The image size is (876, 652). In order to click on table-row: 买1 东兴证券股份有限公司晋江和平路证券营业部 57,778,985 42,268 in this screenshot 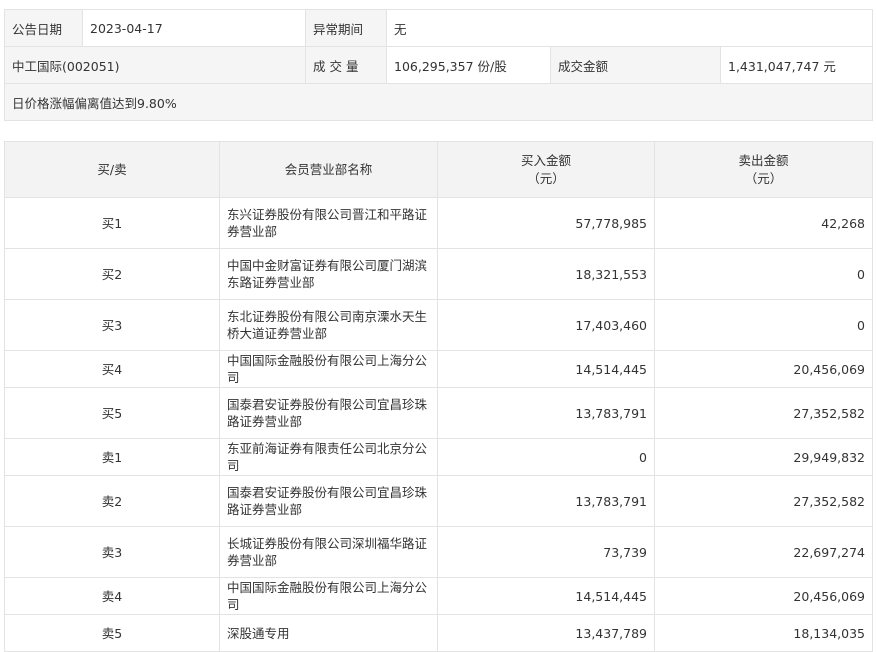, I will do `click(438, 223)`.